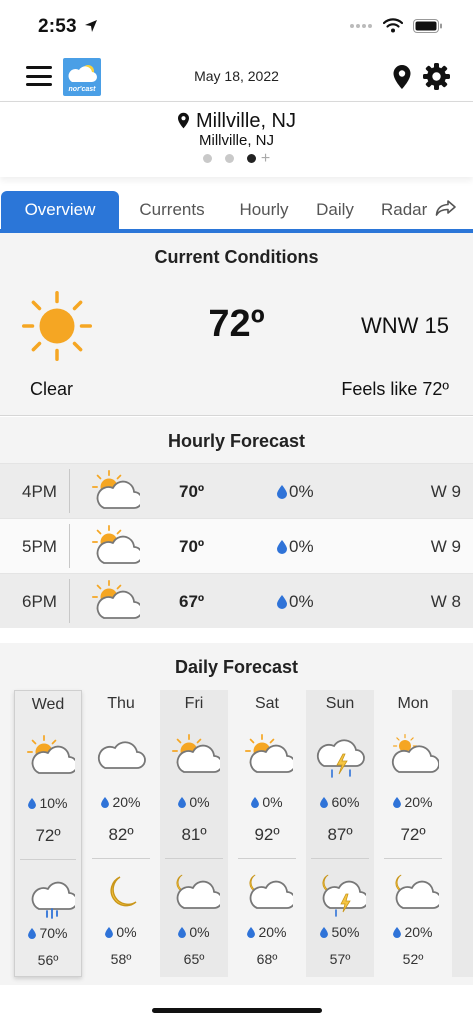  Describe the element at coordinates (236, 121) in the screenshot. I see `location-primary: Millville, NJ` at that location.